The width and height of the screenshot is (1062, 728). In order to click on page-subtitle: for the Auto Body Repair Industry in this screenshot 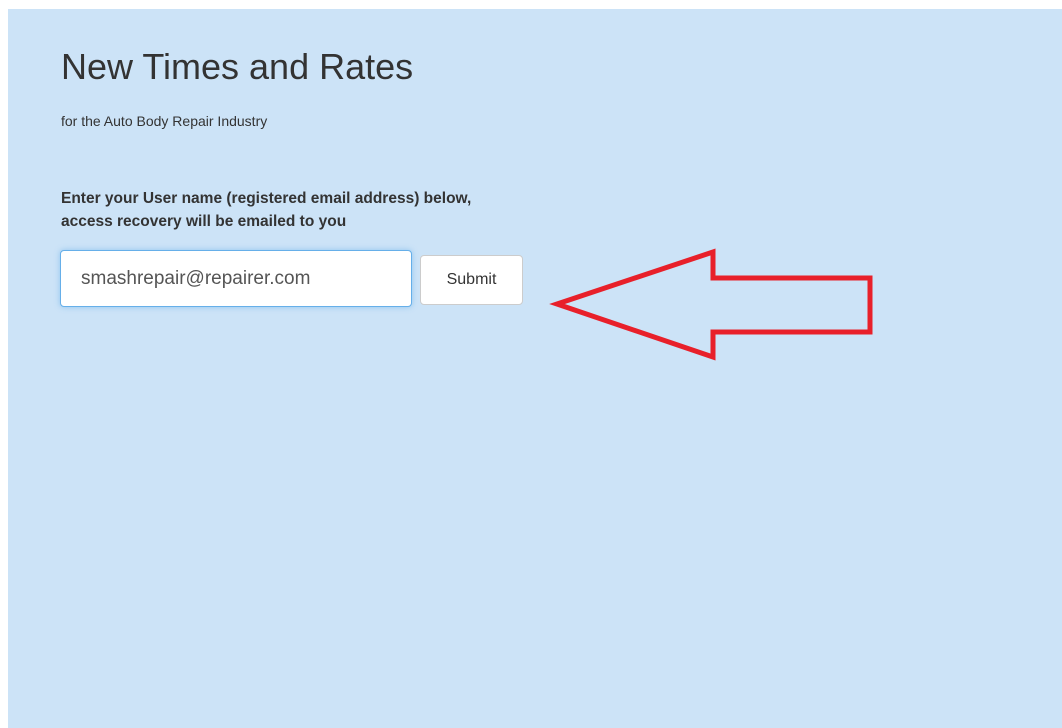, I will do `click(164, 121)`.